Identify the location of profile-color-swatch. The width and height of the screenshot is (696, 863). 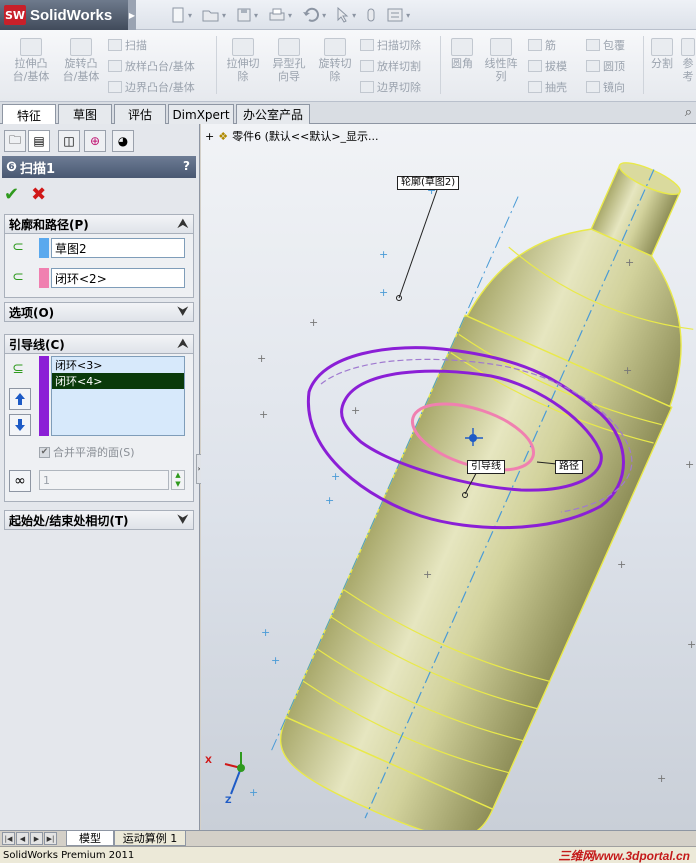
(44, 248).